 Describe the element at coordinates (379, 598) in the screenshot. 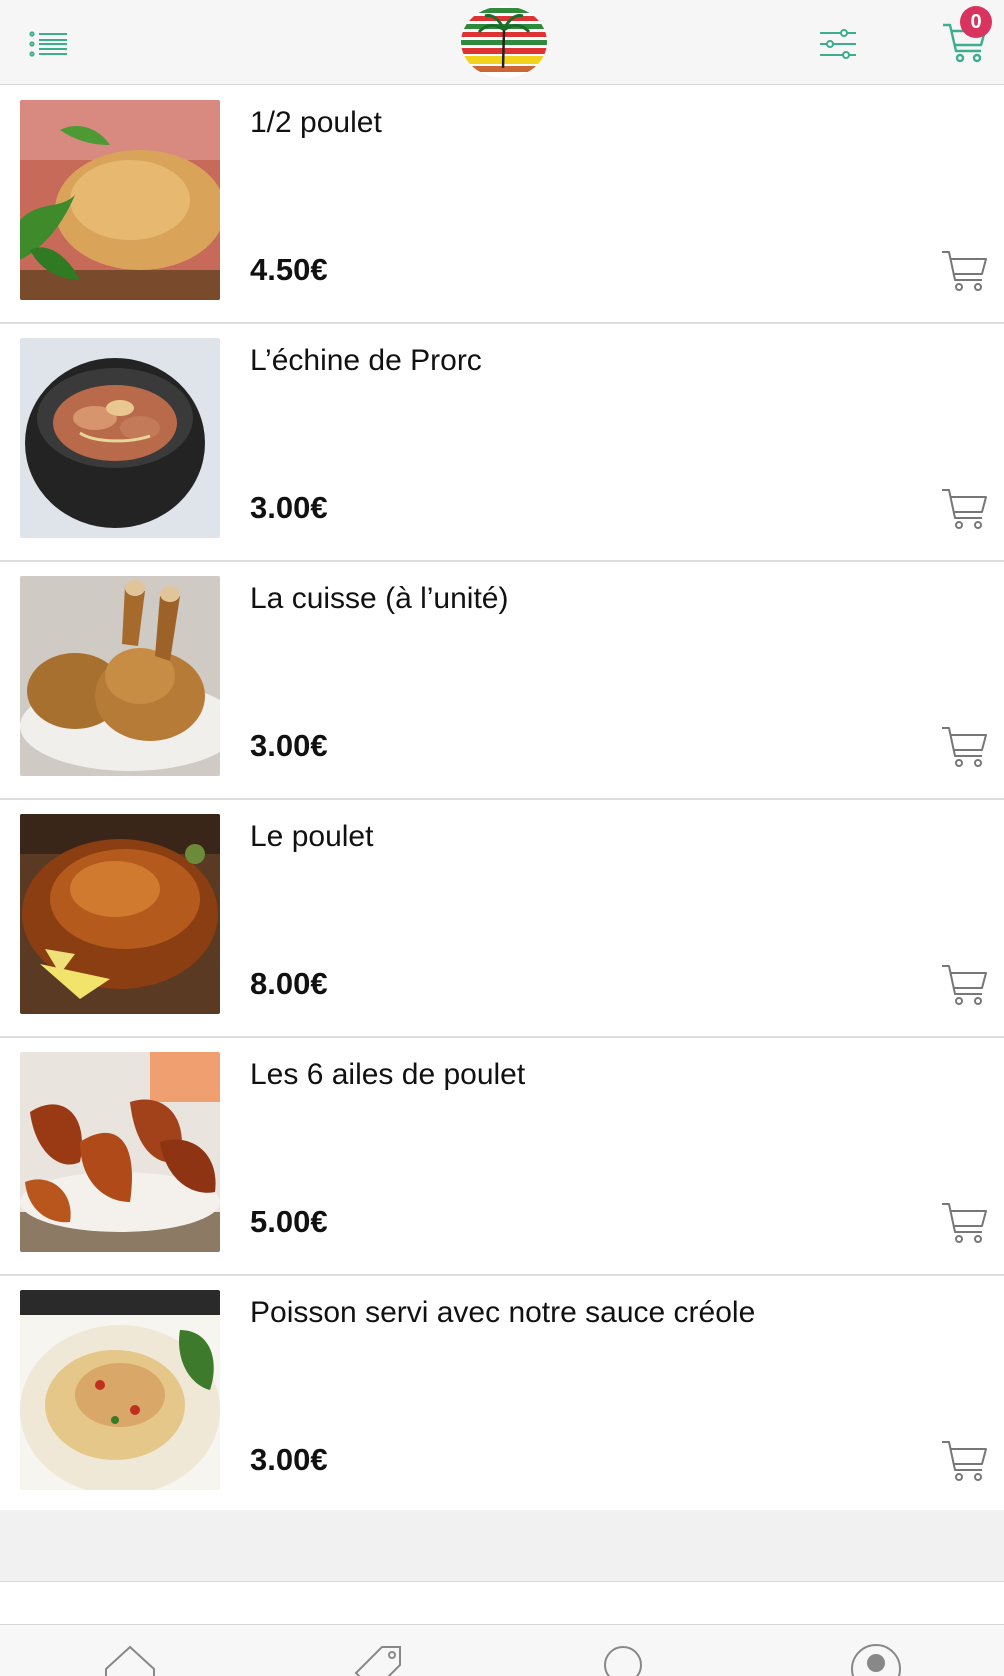

I see `product-name: La cuisse (à l’unité)` at that location.